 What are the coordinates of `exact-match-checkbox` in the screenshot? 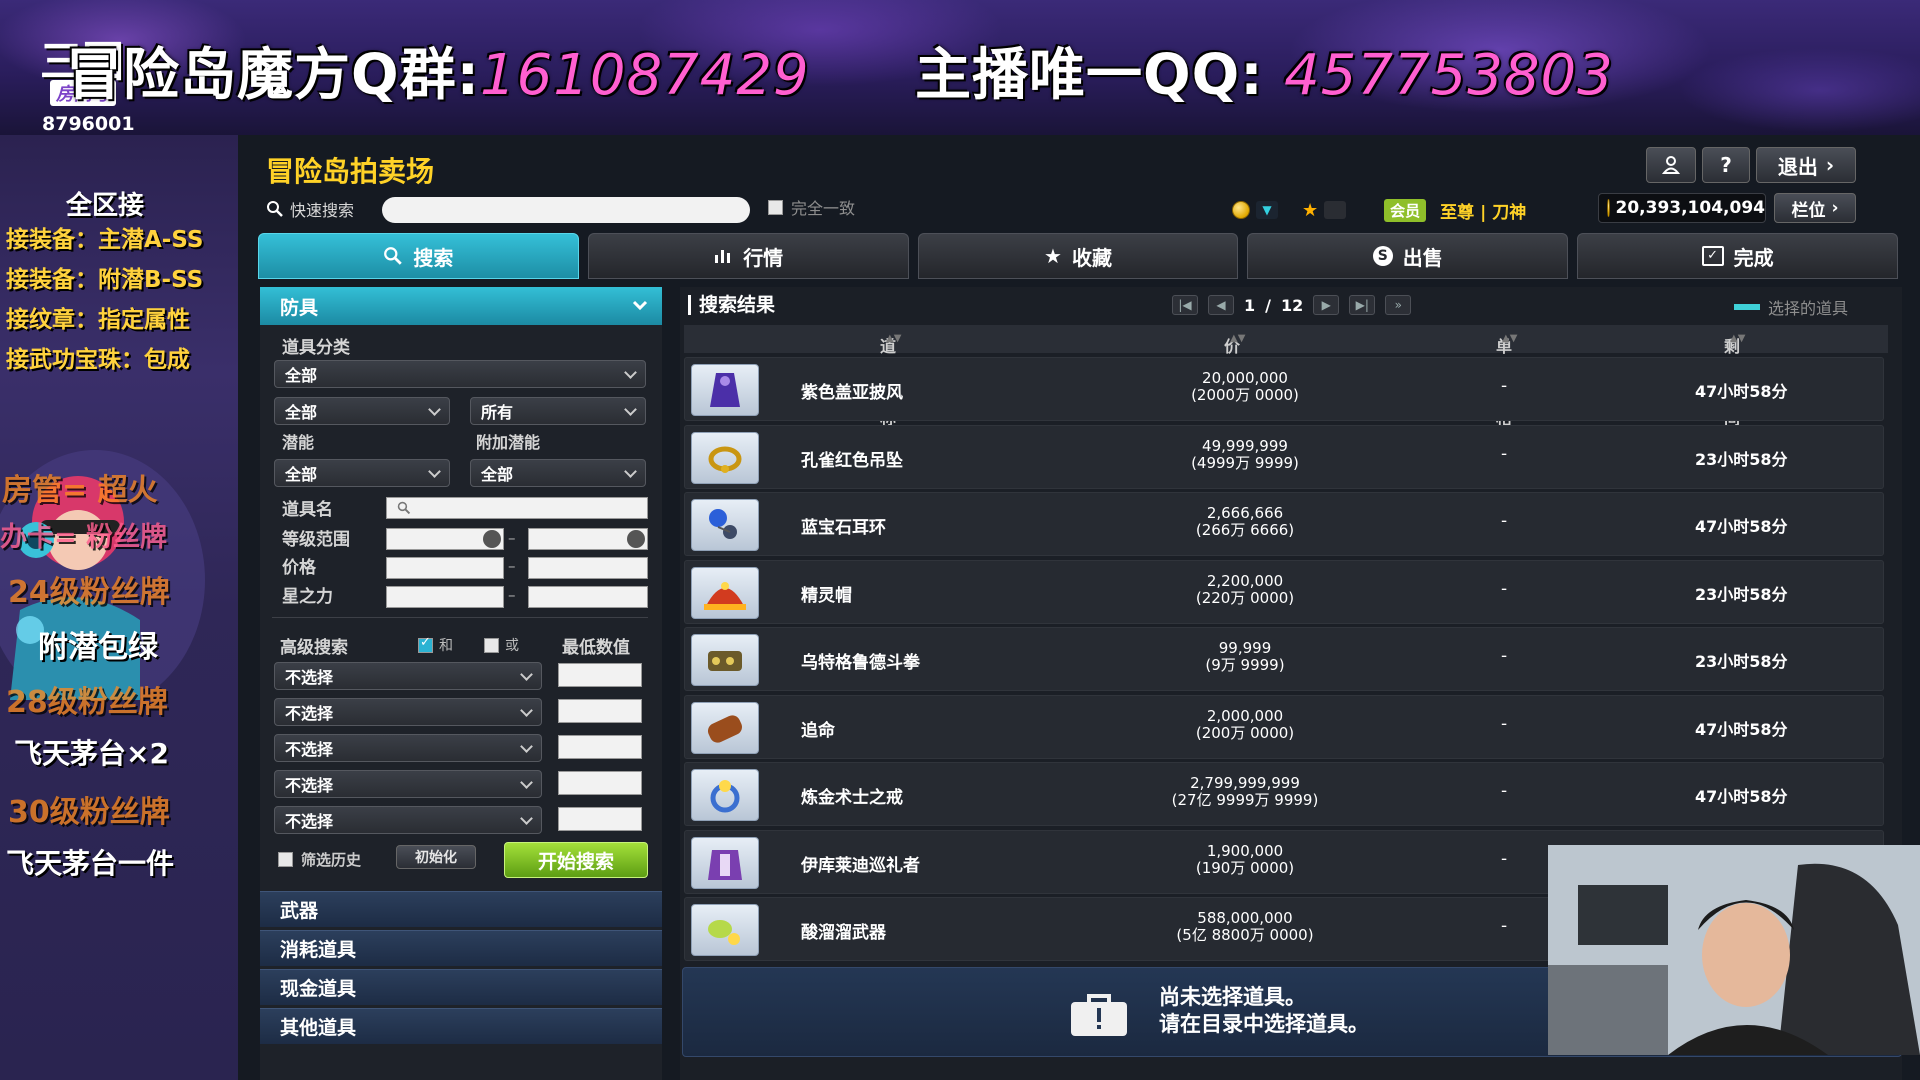 It's located at (775, 207).